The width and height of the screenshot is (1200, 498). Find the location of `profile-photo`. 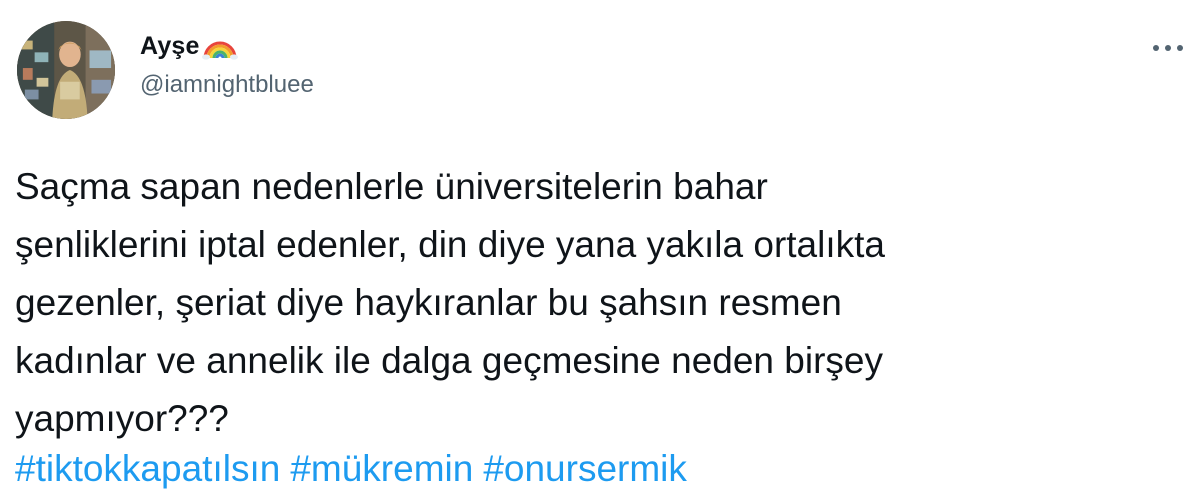

profile-photo is located at coordinates (66, 70).